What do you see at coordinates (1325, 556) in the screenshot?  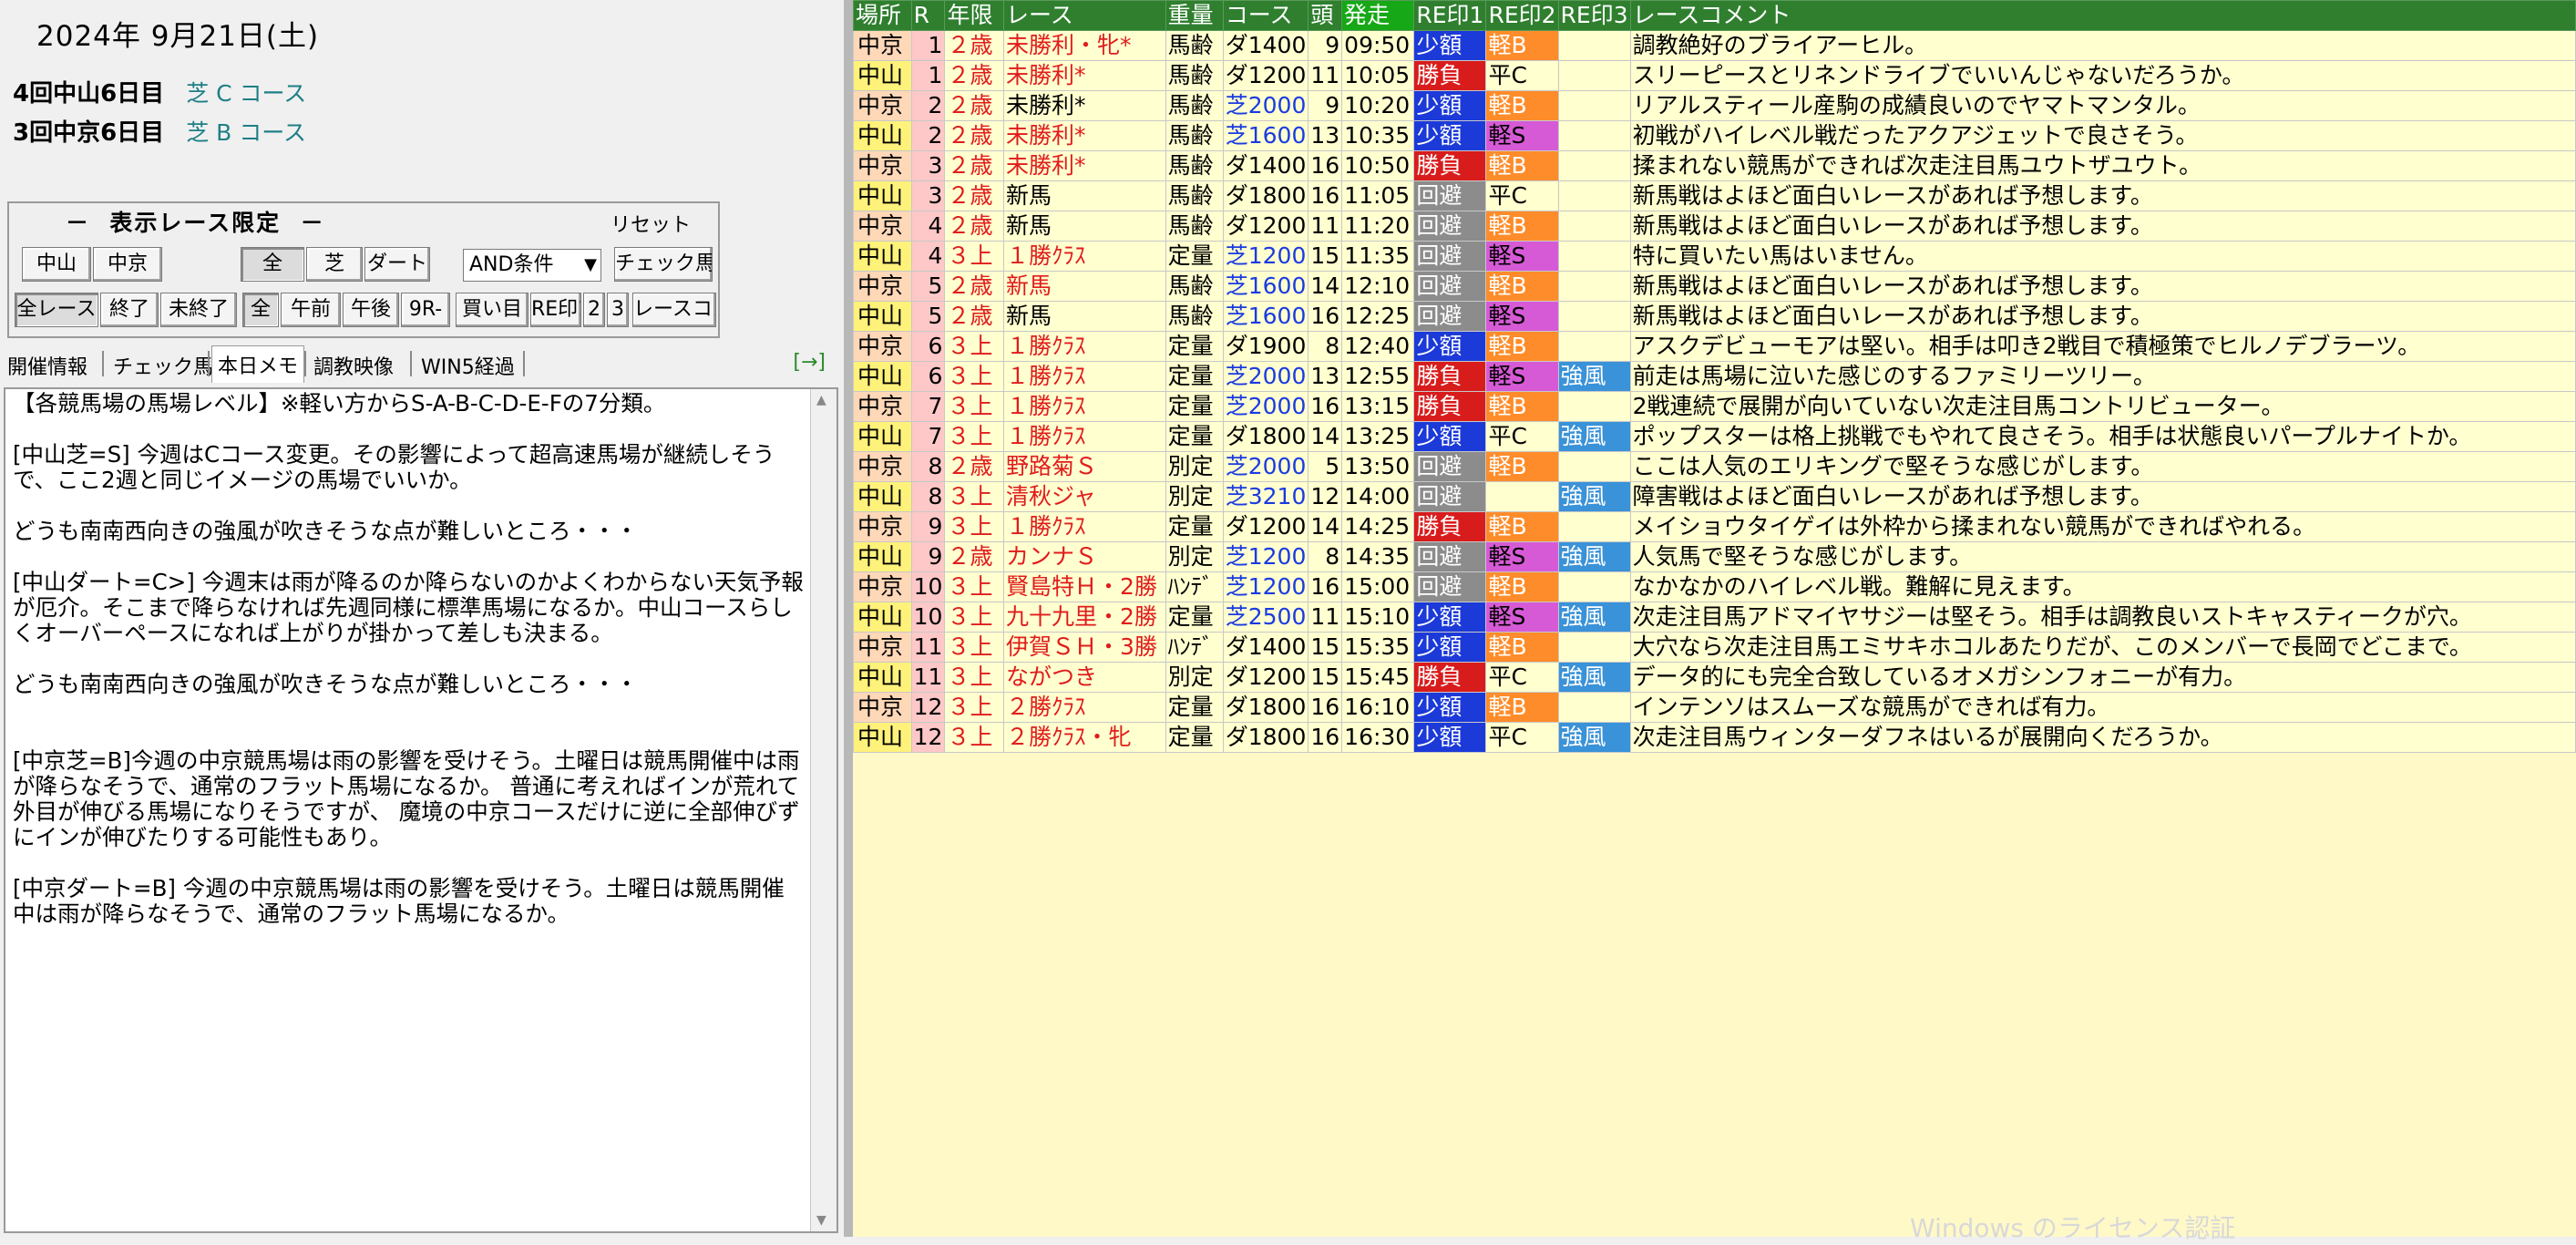 I see `cell-heads: 8` at bounding box center [1325, 556].